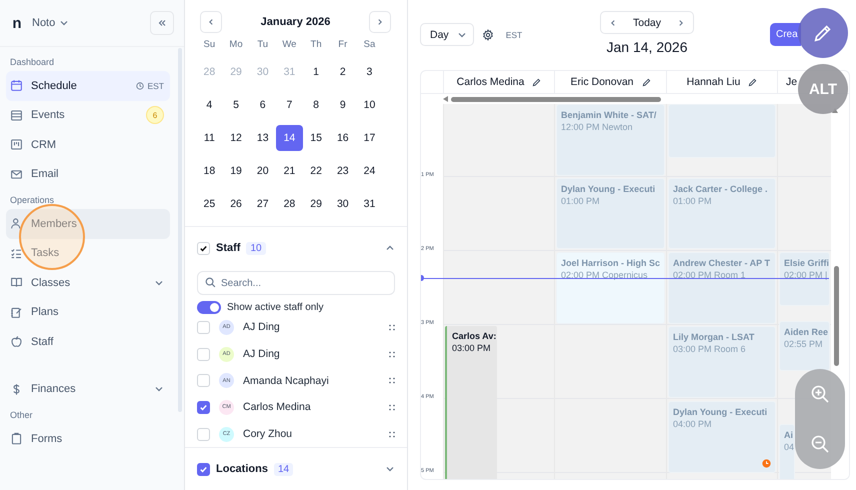 This screenshot has height=490, width=856. What do you see at coordinates (342, 71) in the screenshot?
I see `calendar-day: 2` at bounding box center [342, 71].